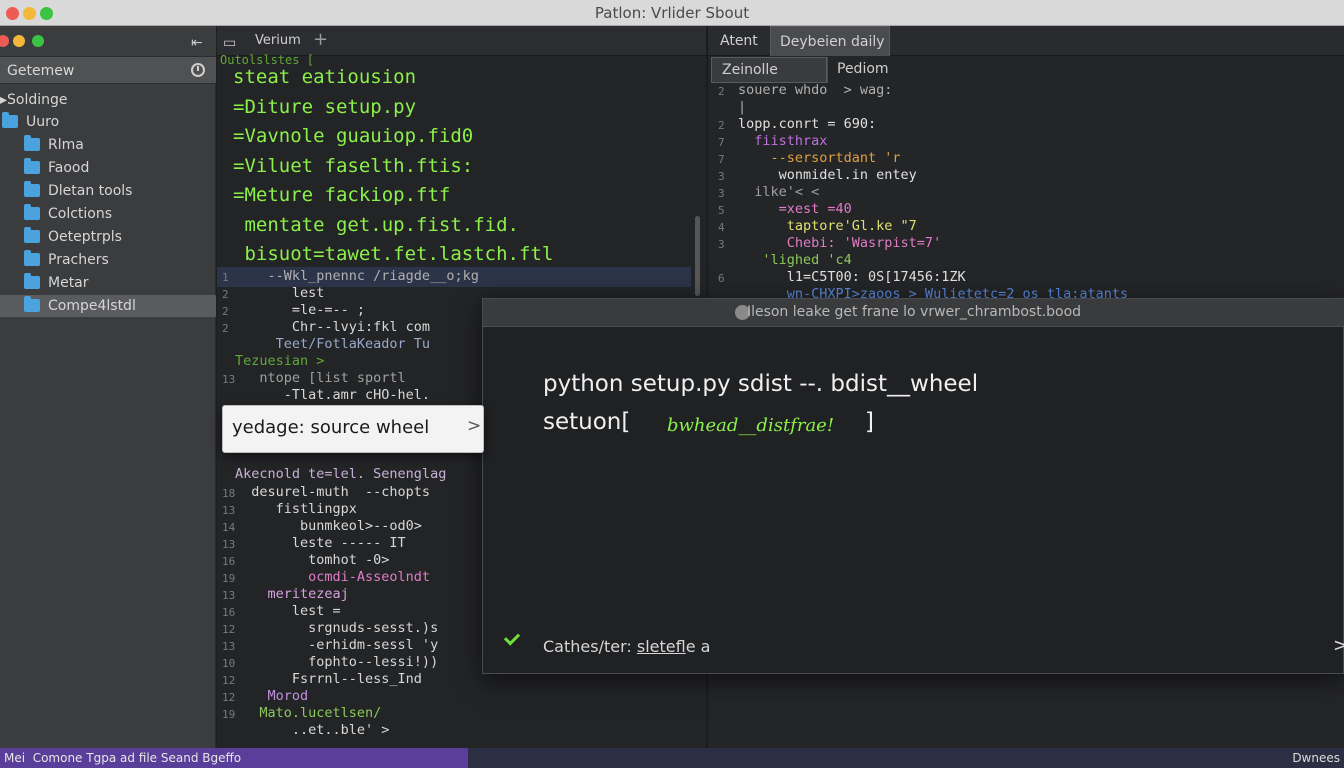 The image size is (1344, 768). I want to click on tab-atent: Atent, so click(746, 41).